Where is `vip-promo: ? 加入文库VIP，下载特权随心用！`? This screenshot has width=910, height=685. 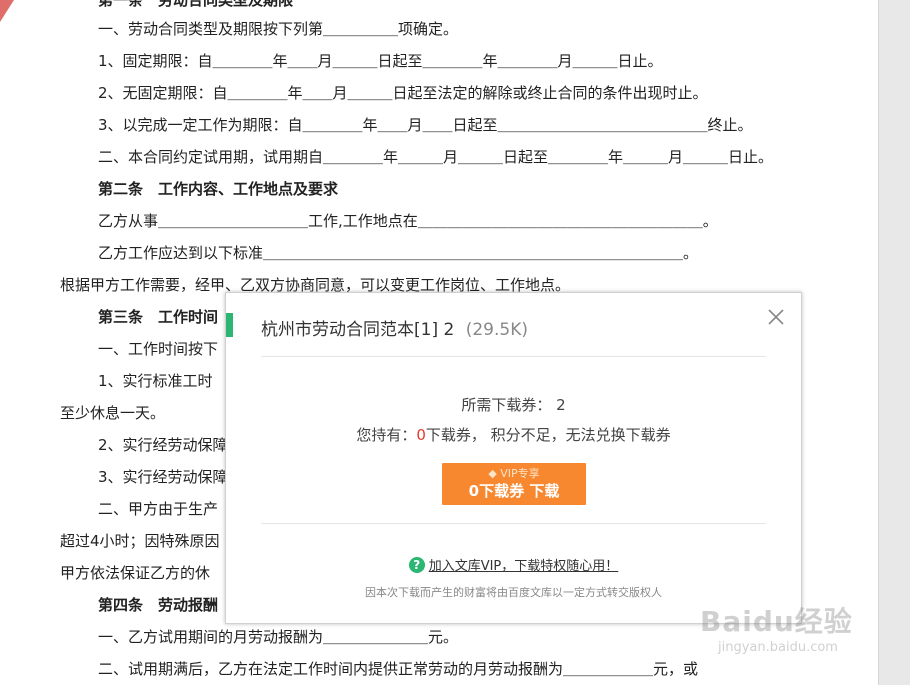
vip-promo: ? 加入文库VIP，下载特权随心用！ is located at coordinates (513, 564).